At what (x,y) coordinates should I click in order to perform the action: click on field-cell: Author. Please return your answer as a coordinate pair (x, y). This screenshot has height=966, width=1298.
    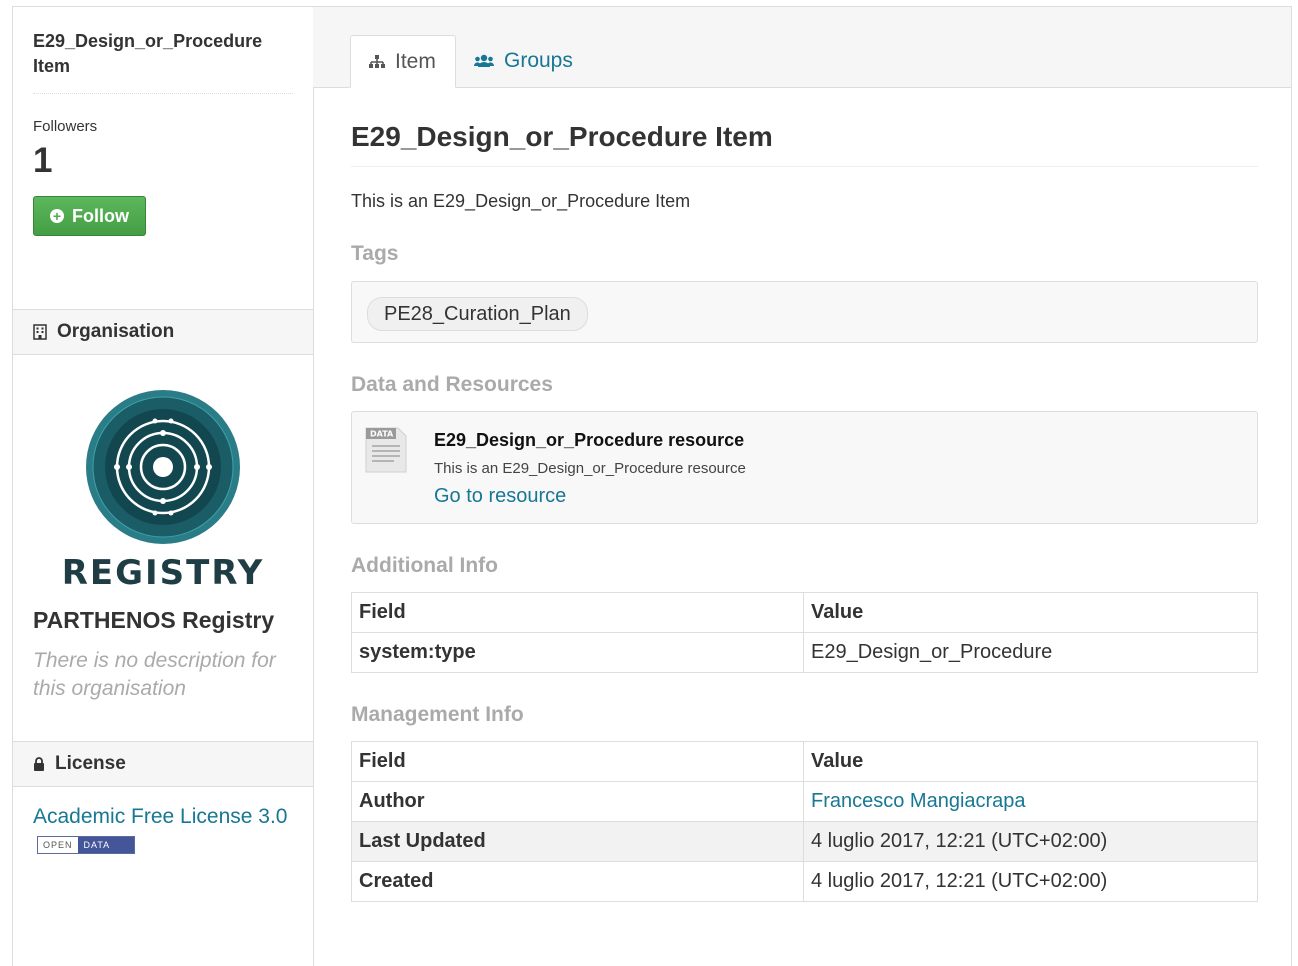
    Looking at the image, I should click on (577, 801).